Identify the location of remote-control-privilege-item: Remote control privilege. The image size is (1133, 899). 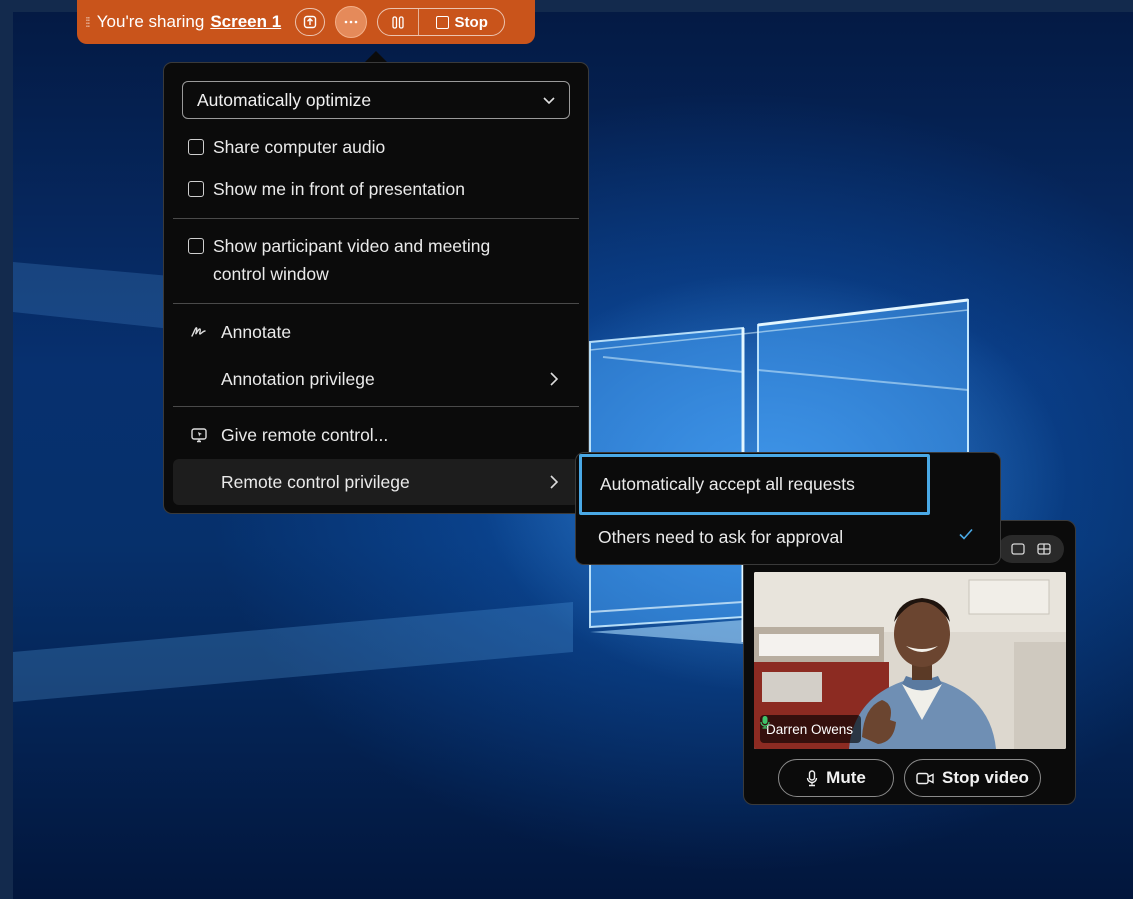
(376, 482).